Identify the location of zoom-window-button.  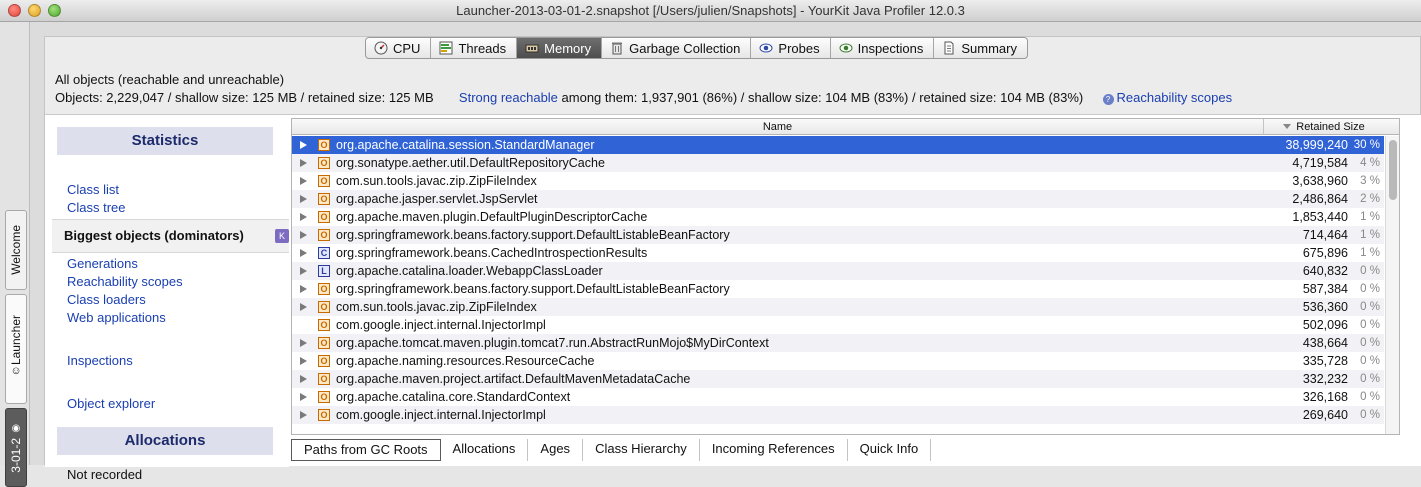
(54, 10).